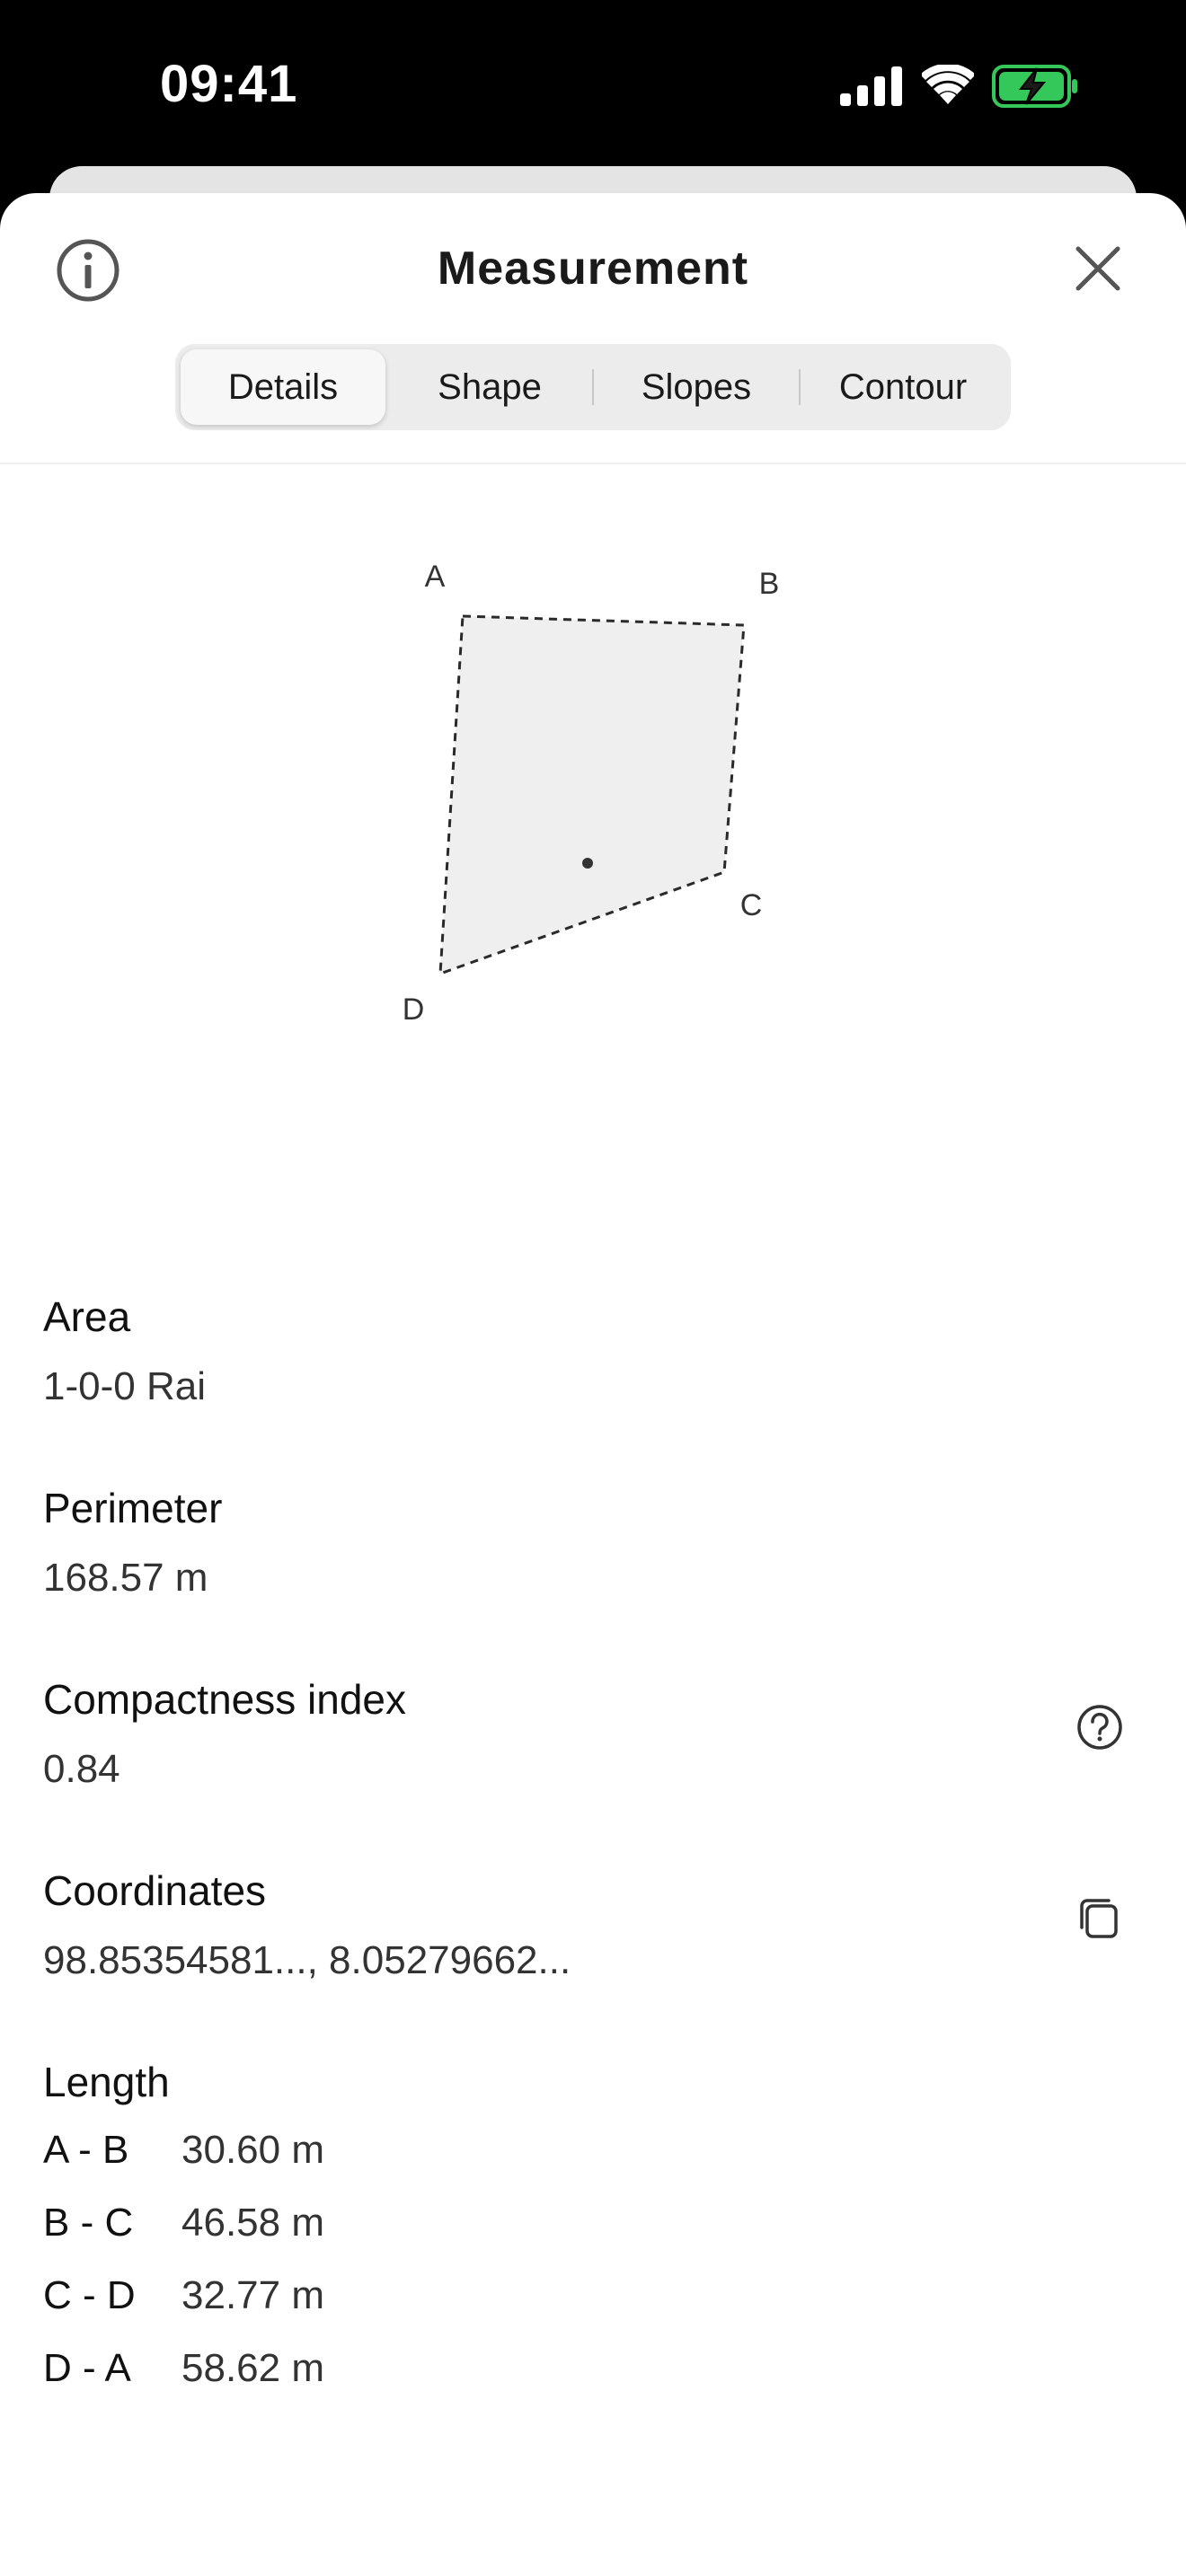  What do you see at coordinates (229, 84) in the screenshot?
I see `status-time: 09:41` at bounding box center [229, 84].